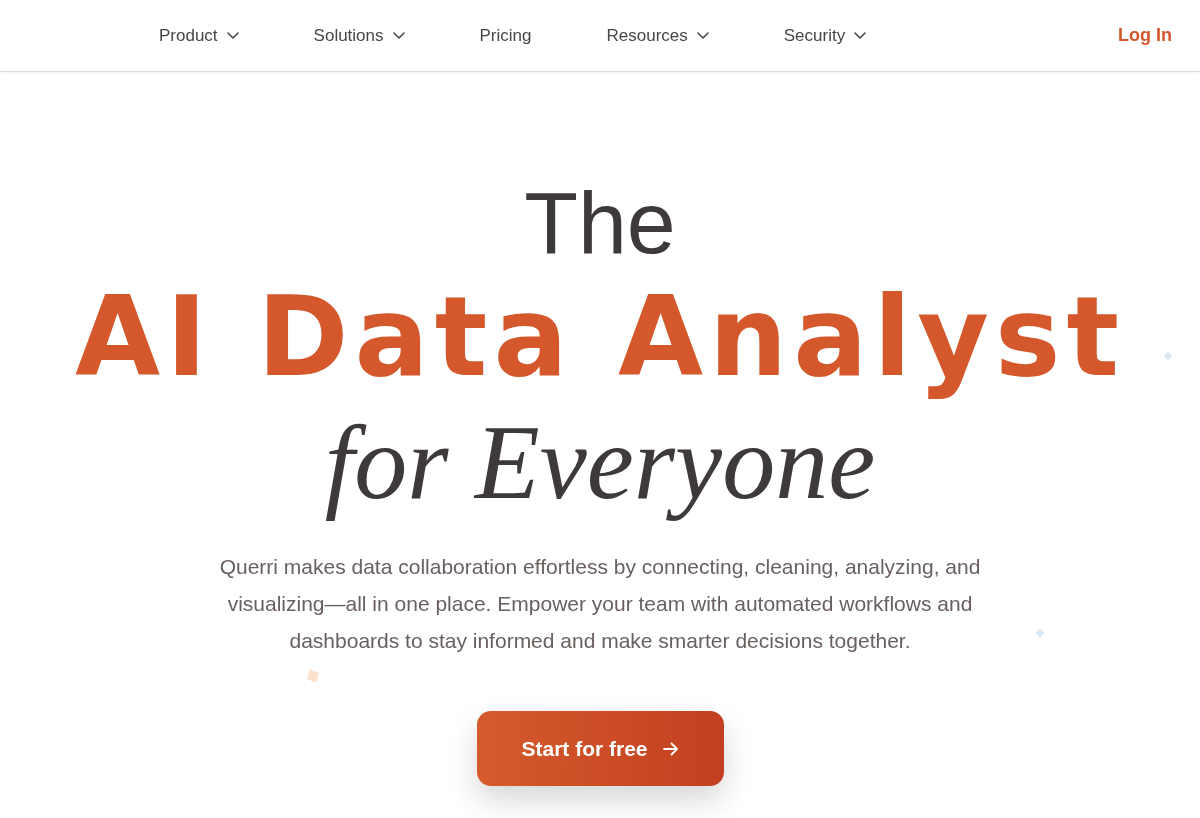  What do you see at coordinates (600, 604) in the screenshot?
I see `hero-description: Querri makes data collaboration effortless by connecting, cleaning, analyzing, and visualizing—all in one place. Empower your team with automated workflows and dashboards to stay informed and make smarter decisions together.` at bounding box center [600, 604].